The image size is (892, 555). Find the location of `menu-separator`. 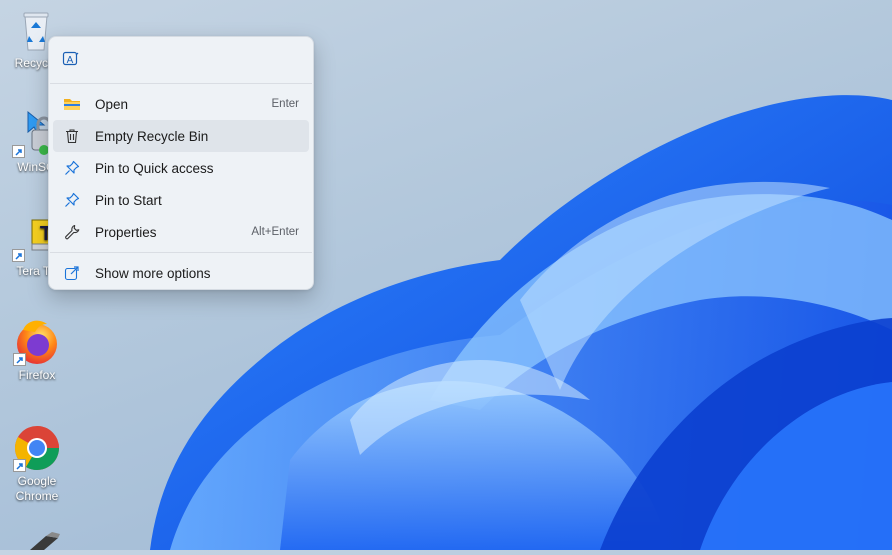

menu-separator is located at coordinates (181, 252).